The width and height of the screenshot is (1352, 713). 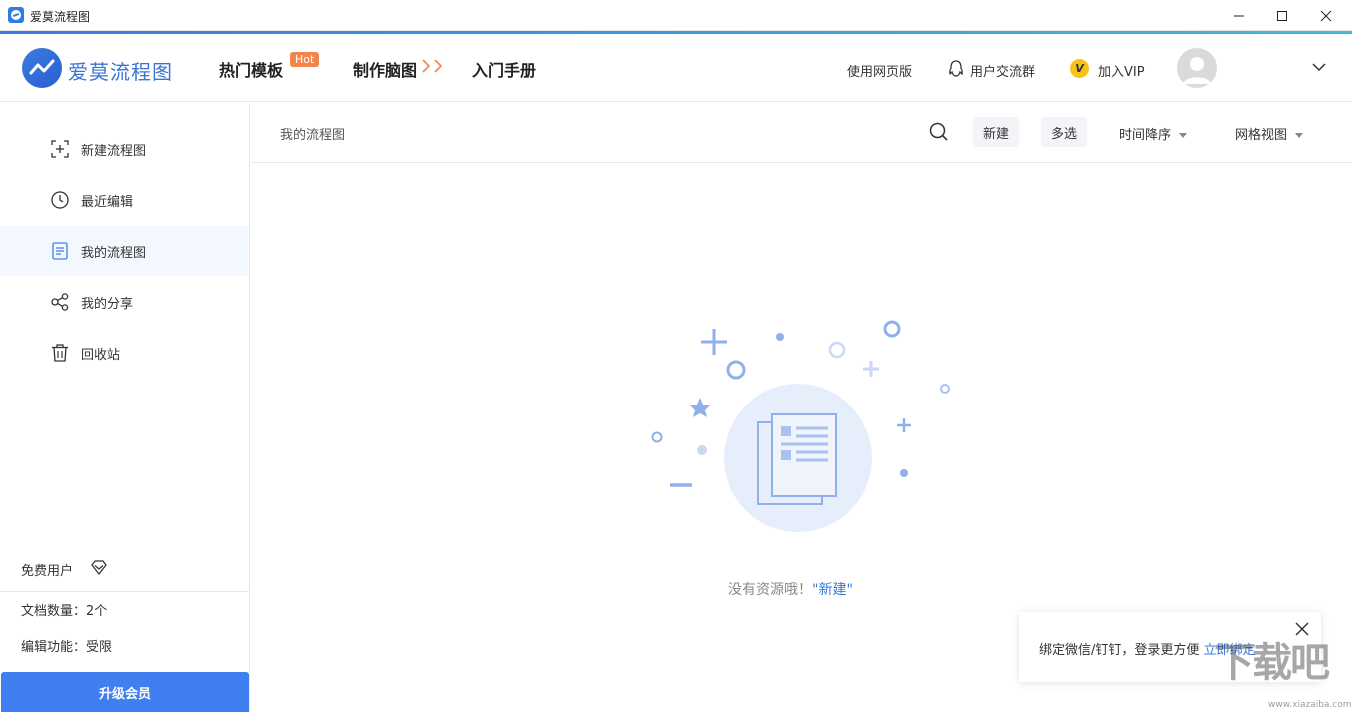 What do you see at coordinates (939, 132) in the screenshot?
I see `search-icon` at bounding box center [939, 132].